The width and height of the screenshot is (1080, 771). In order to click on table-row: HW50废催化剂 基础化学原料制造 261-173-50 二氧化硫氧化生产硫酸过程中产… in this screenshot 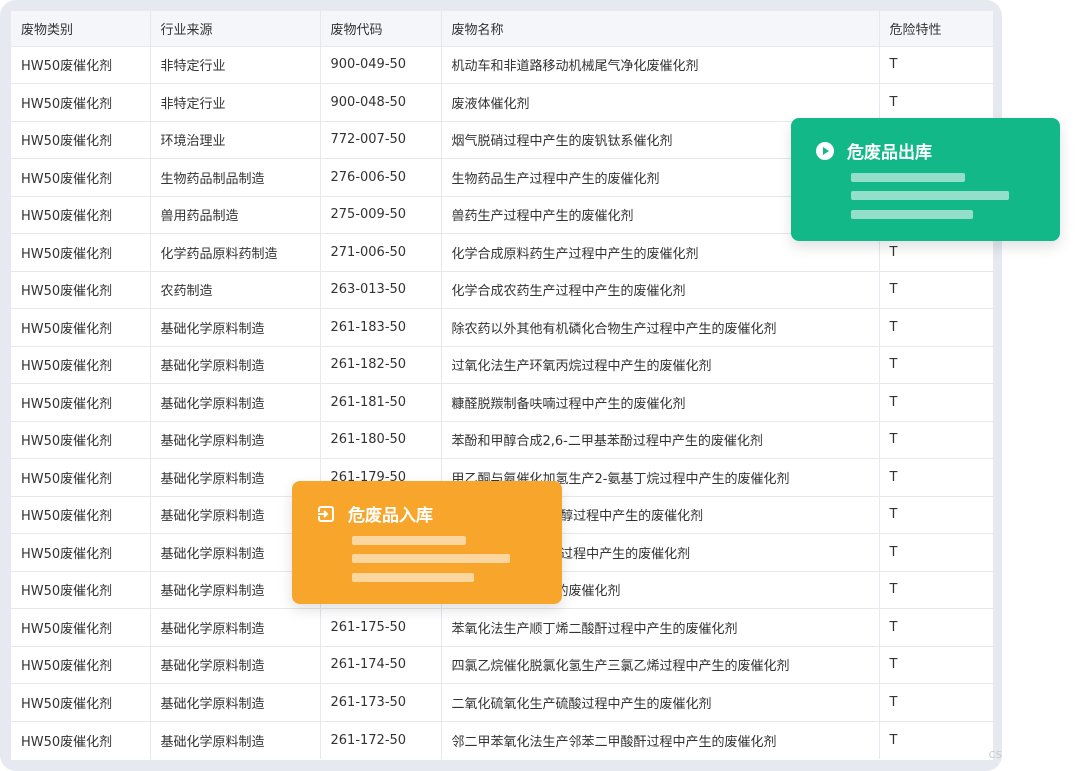, I will do `click(502, 702)`.